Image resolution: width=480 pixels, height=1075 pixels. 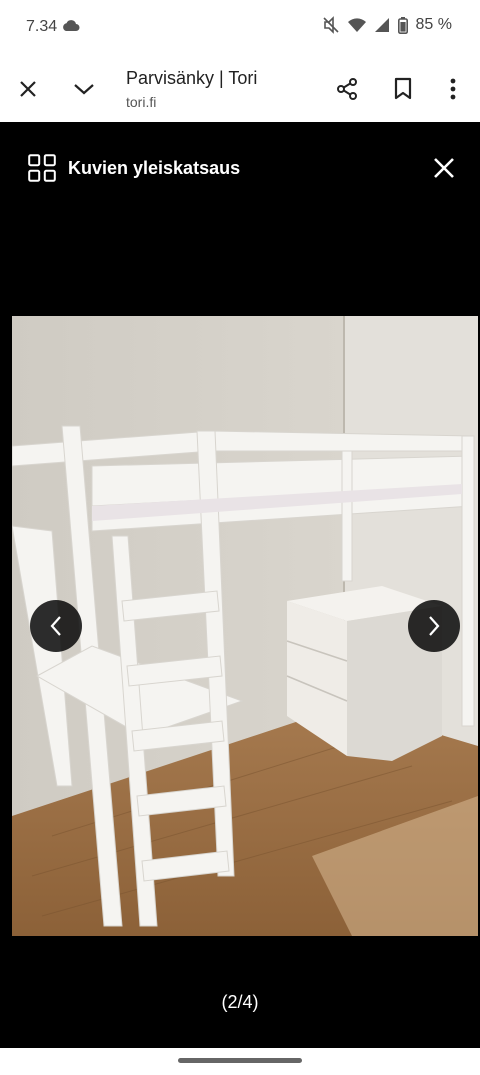 I want to click on viewer-title: Kuvien yleiskatsaus, so click(x=154, y=168).